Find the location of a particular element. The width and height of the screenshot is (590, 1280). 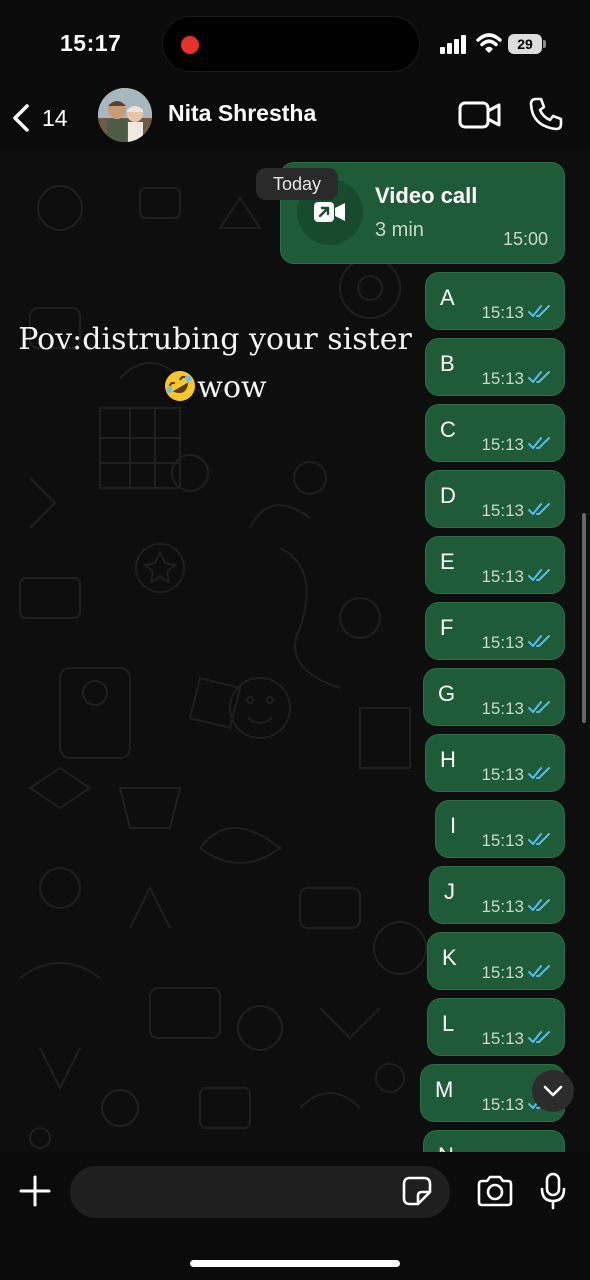

back-button: 14 is located at coordinates (45, 118).